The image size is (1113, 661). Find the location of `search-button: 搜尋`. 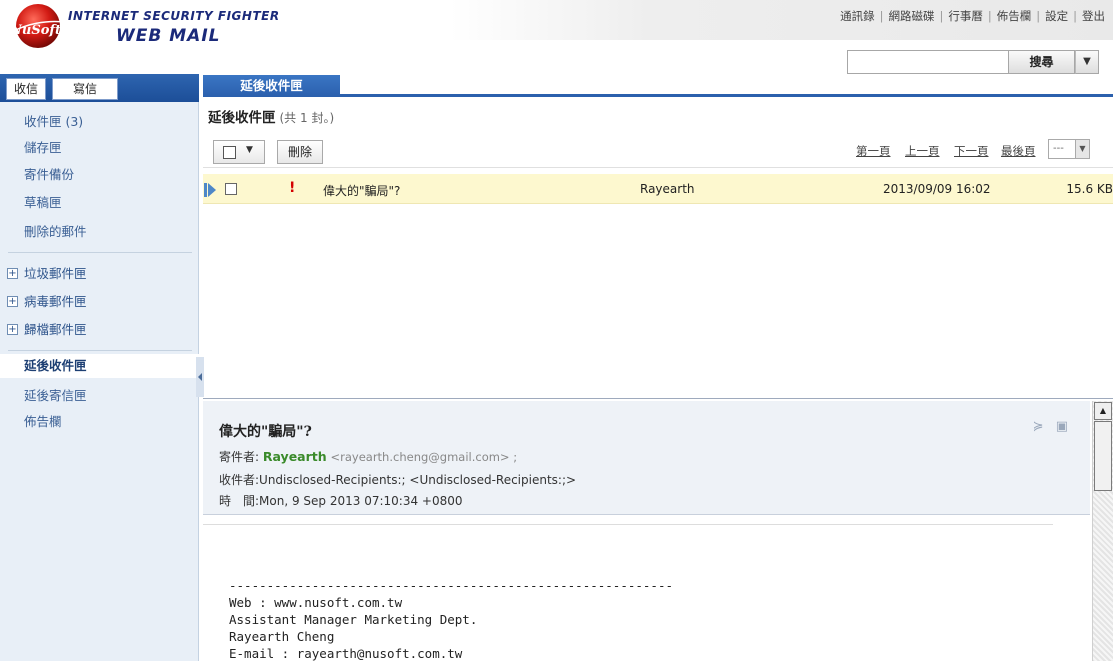

search-button: 搜尋 is located at coordinates (1042, 62).